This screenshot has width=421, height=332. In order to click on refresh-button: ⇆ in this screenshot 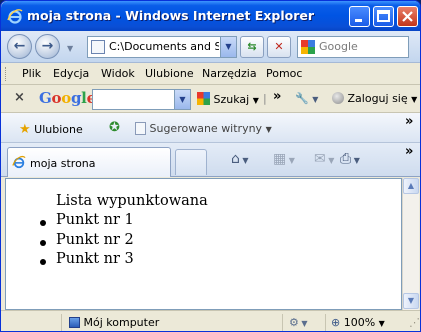, I will do `click(252, 47)`.